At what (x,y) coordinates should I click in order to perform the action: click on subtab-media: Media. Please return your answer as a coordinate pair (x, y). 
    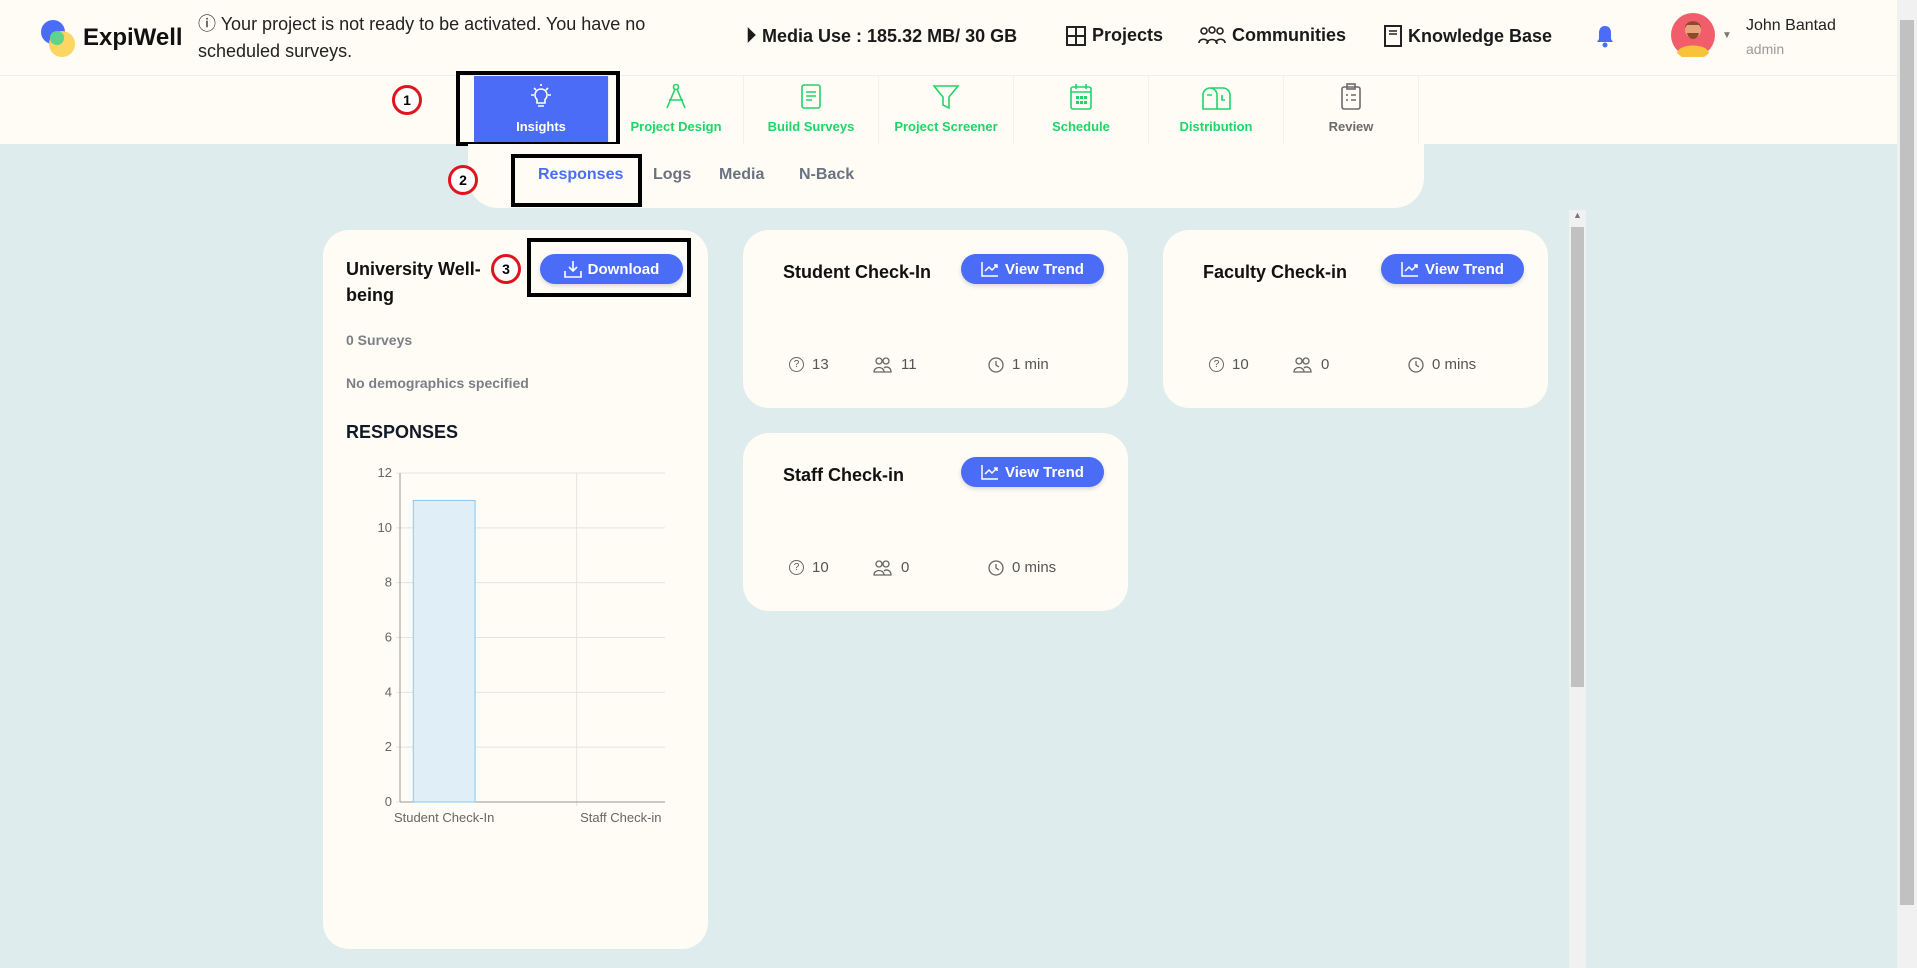
    Looking at the image, I should click on (741, 175).